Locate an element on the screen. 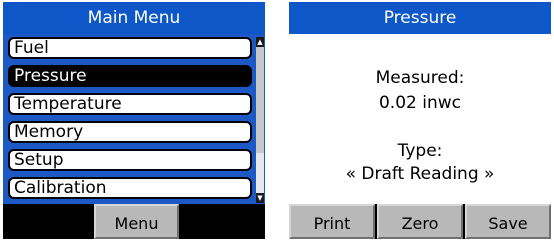 This screenshot has height=242, width=554. save-softkey: Save is located at coordinates (508, 221).